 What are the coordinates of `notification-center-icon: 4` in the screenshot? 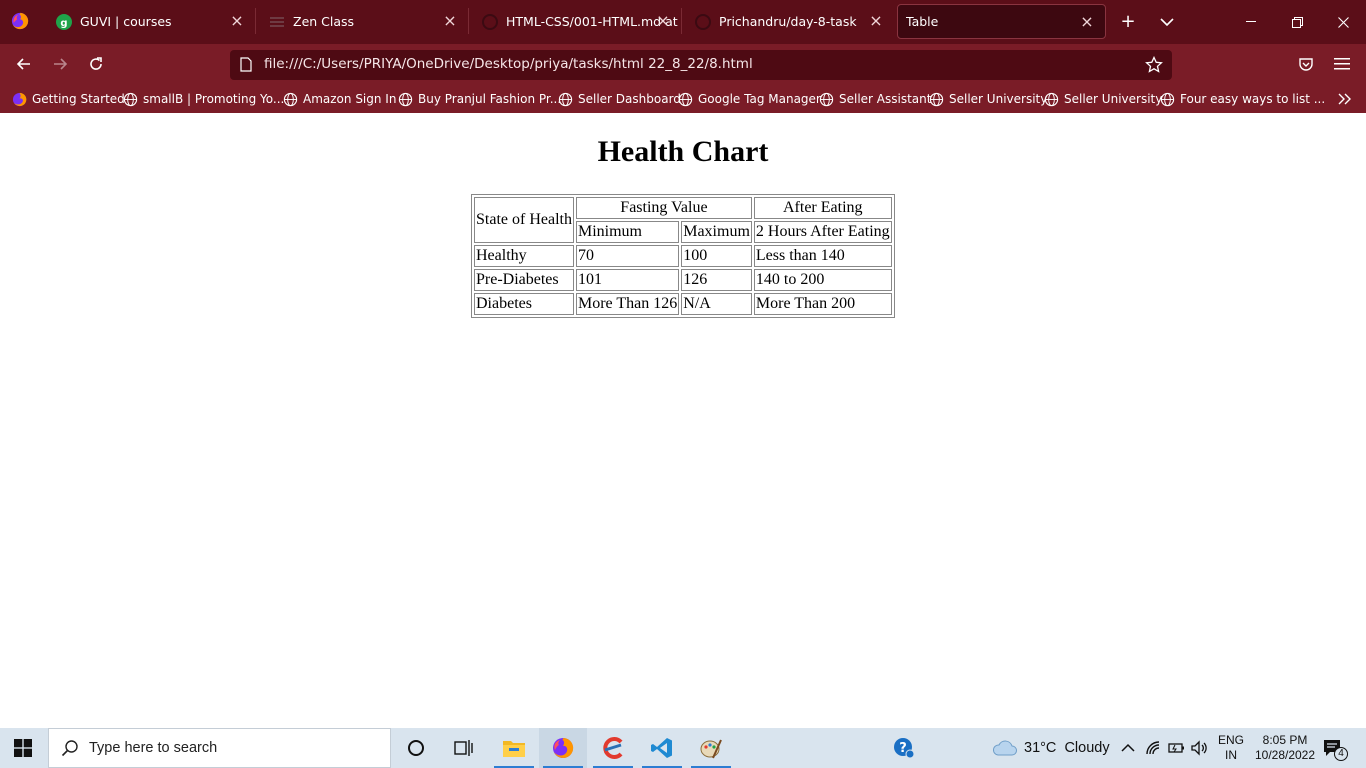 It's located at (1335, 749).